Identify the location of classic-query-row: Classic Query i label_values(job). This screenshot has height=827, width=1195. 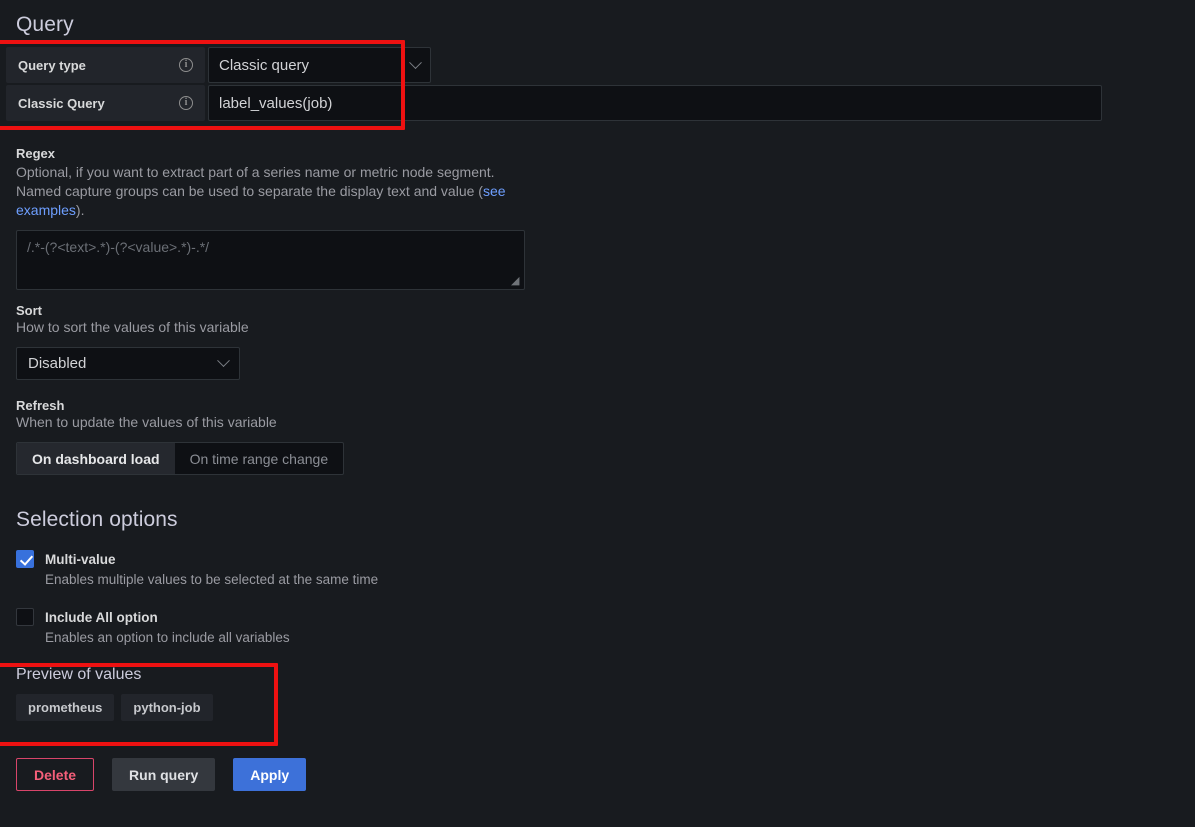
(554, 103).